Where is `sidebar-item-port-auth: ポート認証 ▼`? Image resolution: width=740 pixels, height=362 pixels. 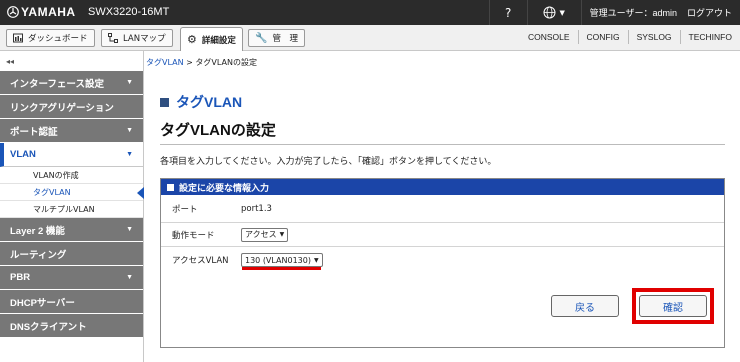 sidebar-item-port-auth: ポート認証 ▼ is located at coordinates (71, 131).